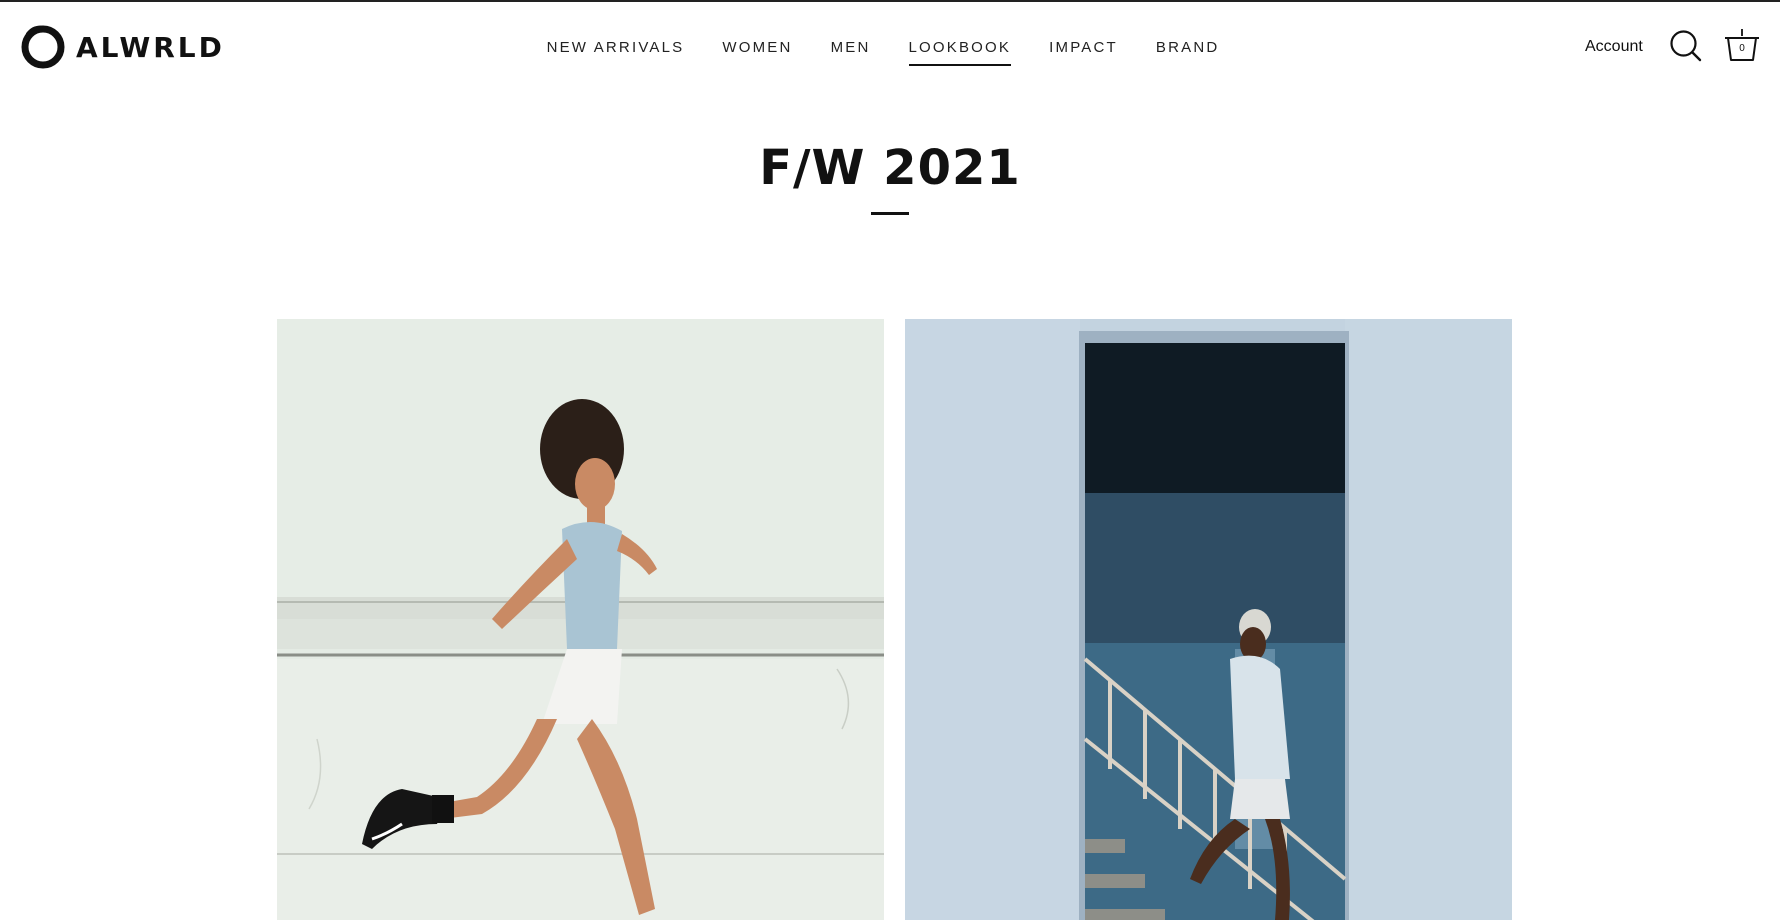  Describe the element at coordinates (1188, 47) in the screenshot. I see `nav-brand: BRAND` at that location.